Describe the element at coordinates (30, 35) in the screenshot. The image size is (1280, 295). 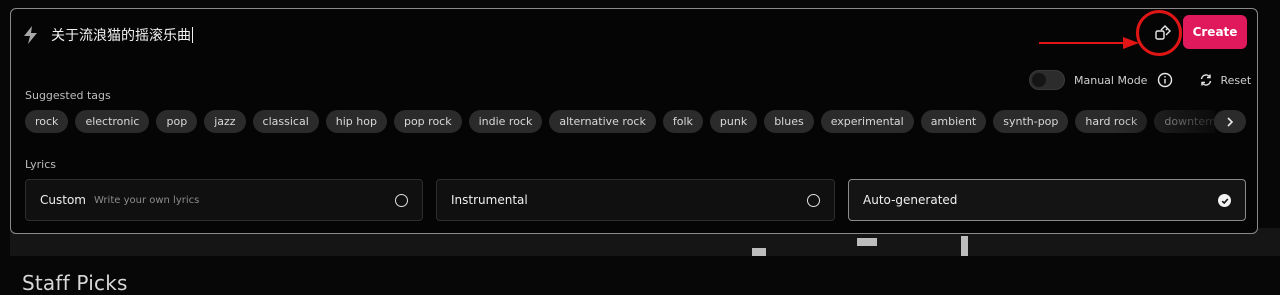
I see `lightning-icon` at that location.